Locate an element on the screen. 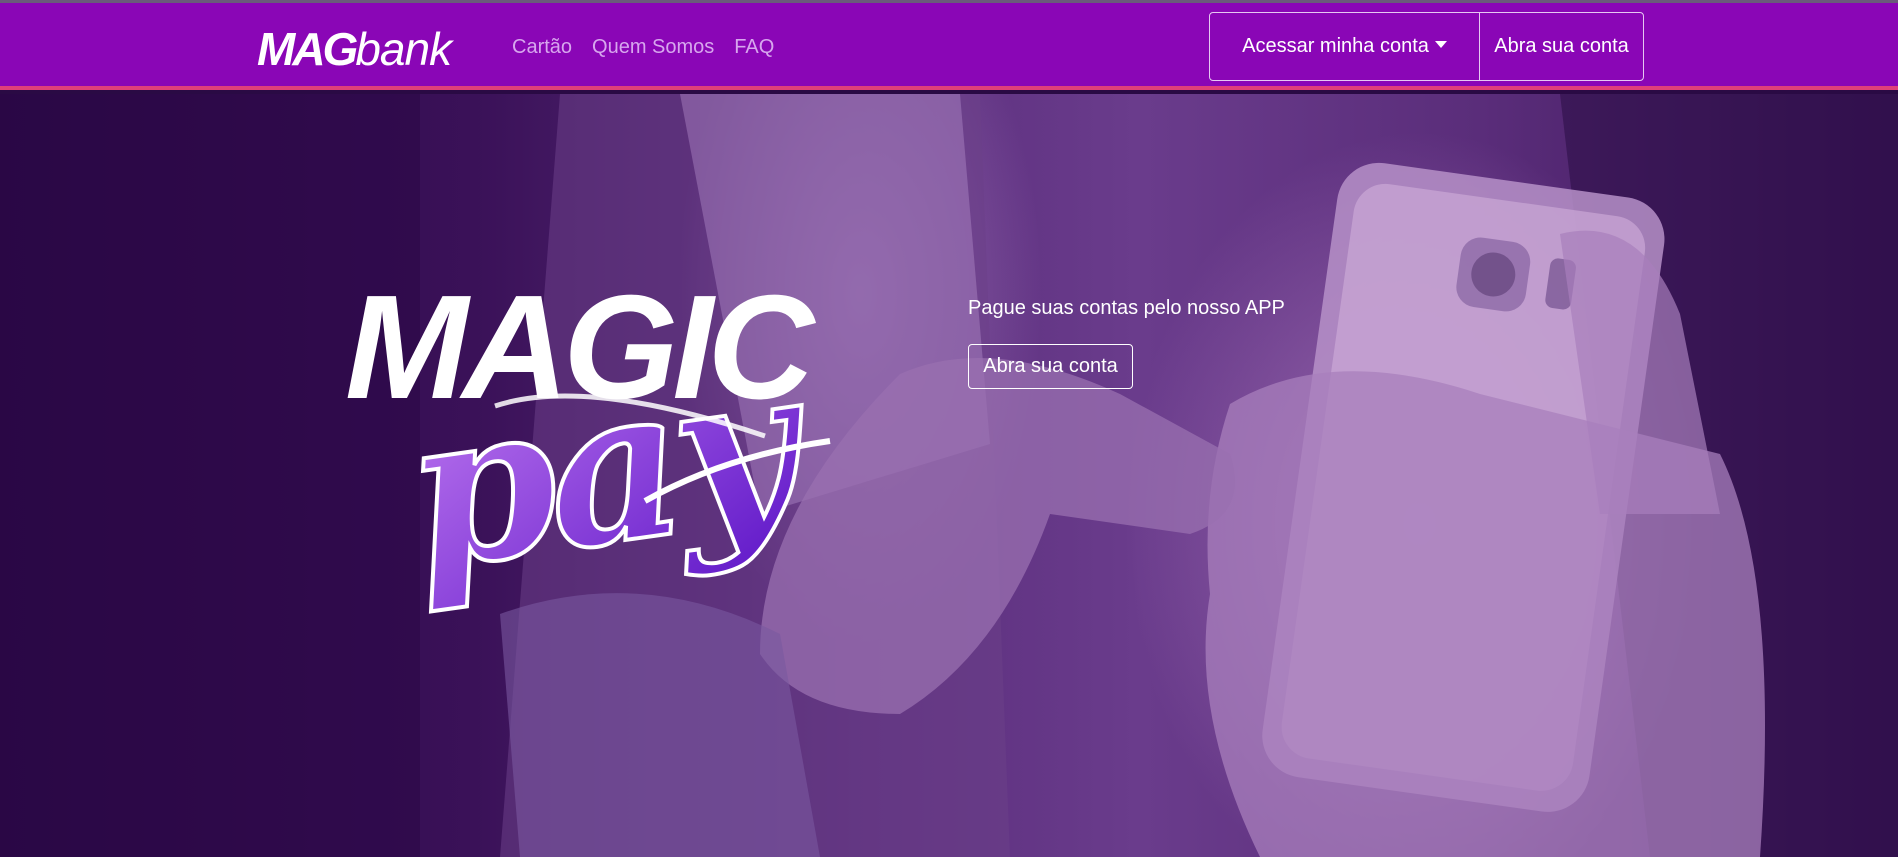 Image resolution: width=1898 pixels, height=857 pixels. magic-pay-logo: MAGIC pay is located at coordinates (588, 448).